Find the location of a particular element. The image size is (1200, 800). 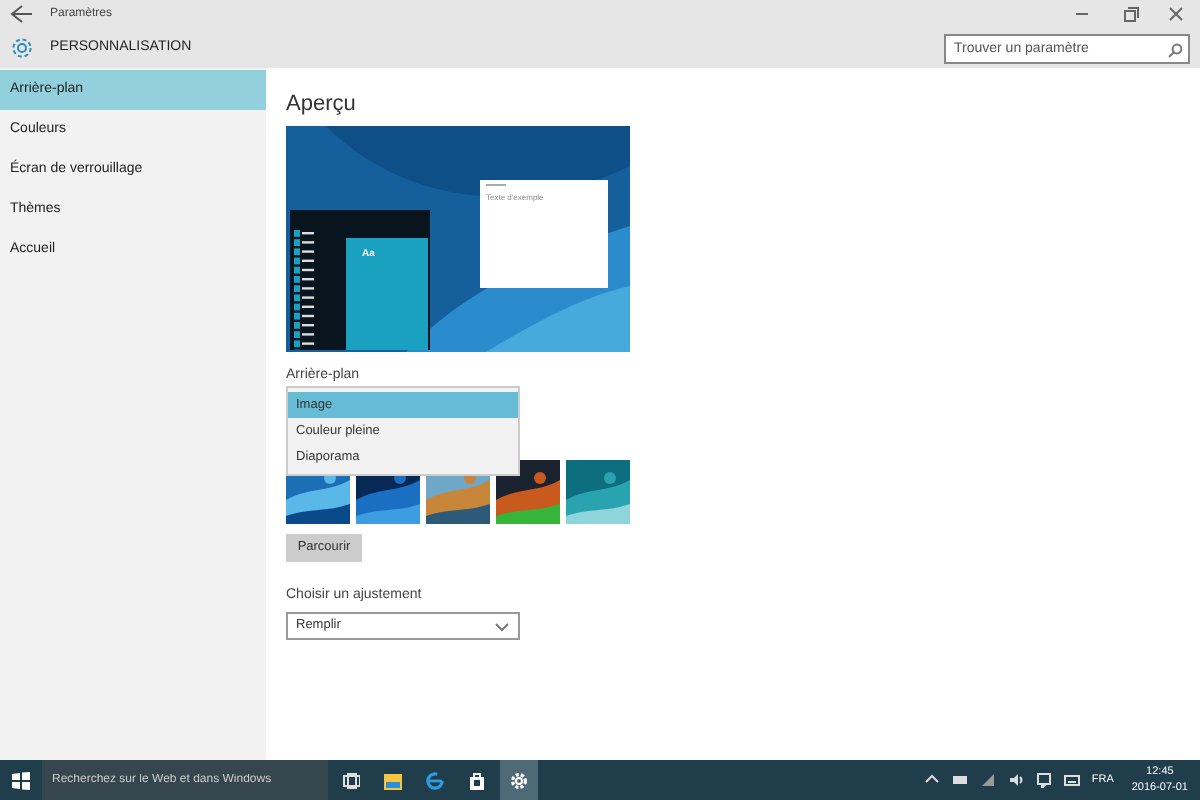

section-heading: Aperçu is located at coordinates (322, 105).